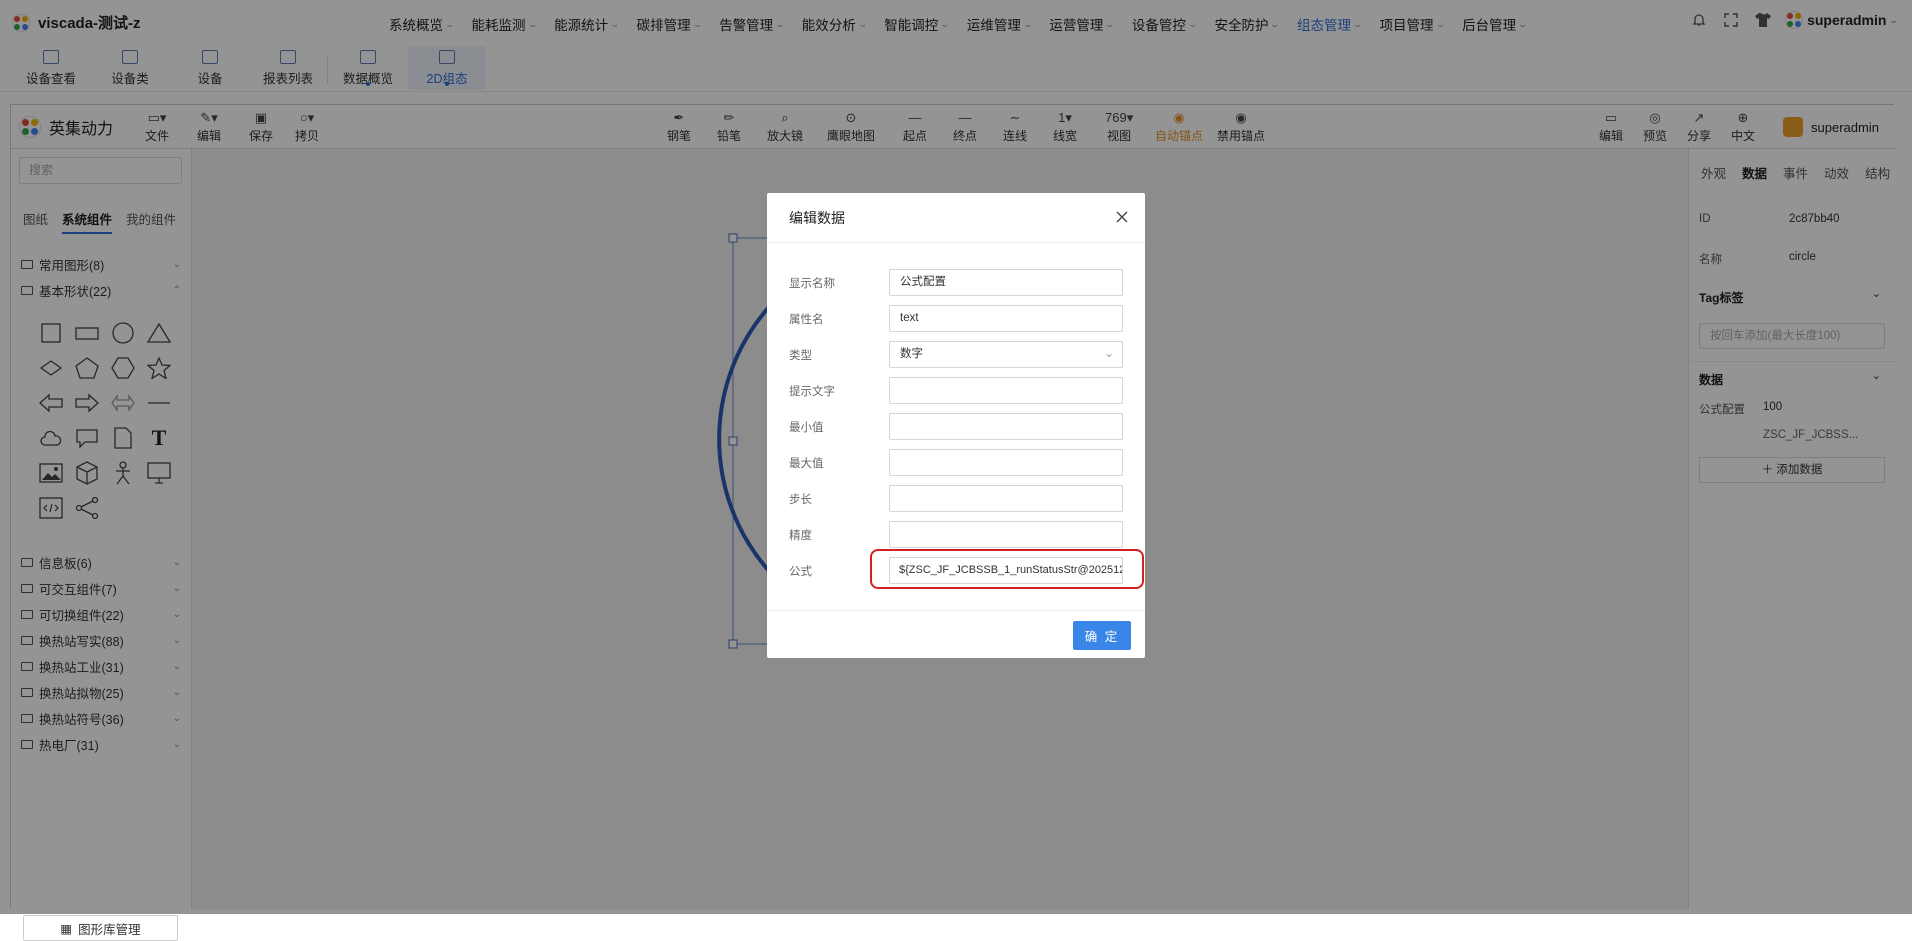 The width and height of the screenshot is (1912, 941). What do you see at coordinates (1006, 426) in the screenshot?
I see `min-input` at bounding box center [1006, 426].